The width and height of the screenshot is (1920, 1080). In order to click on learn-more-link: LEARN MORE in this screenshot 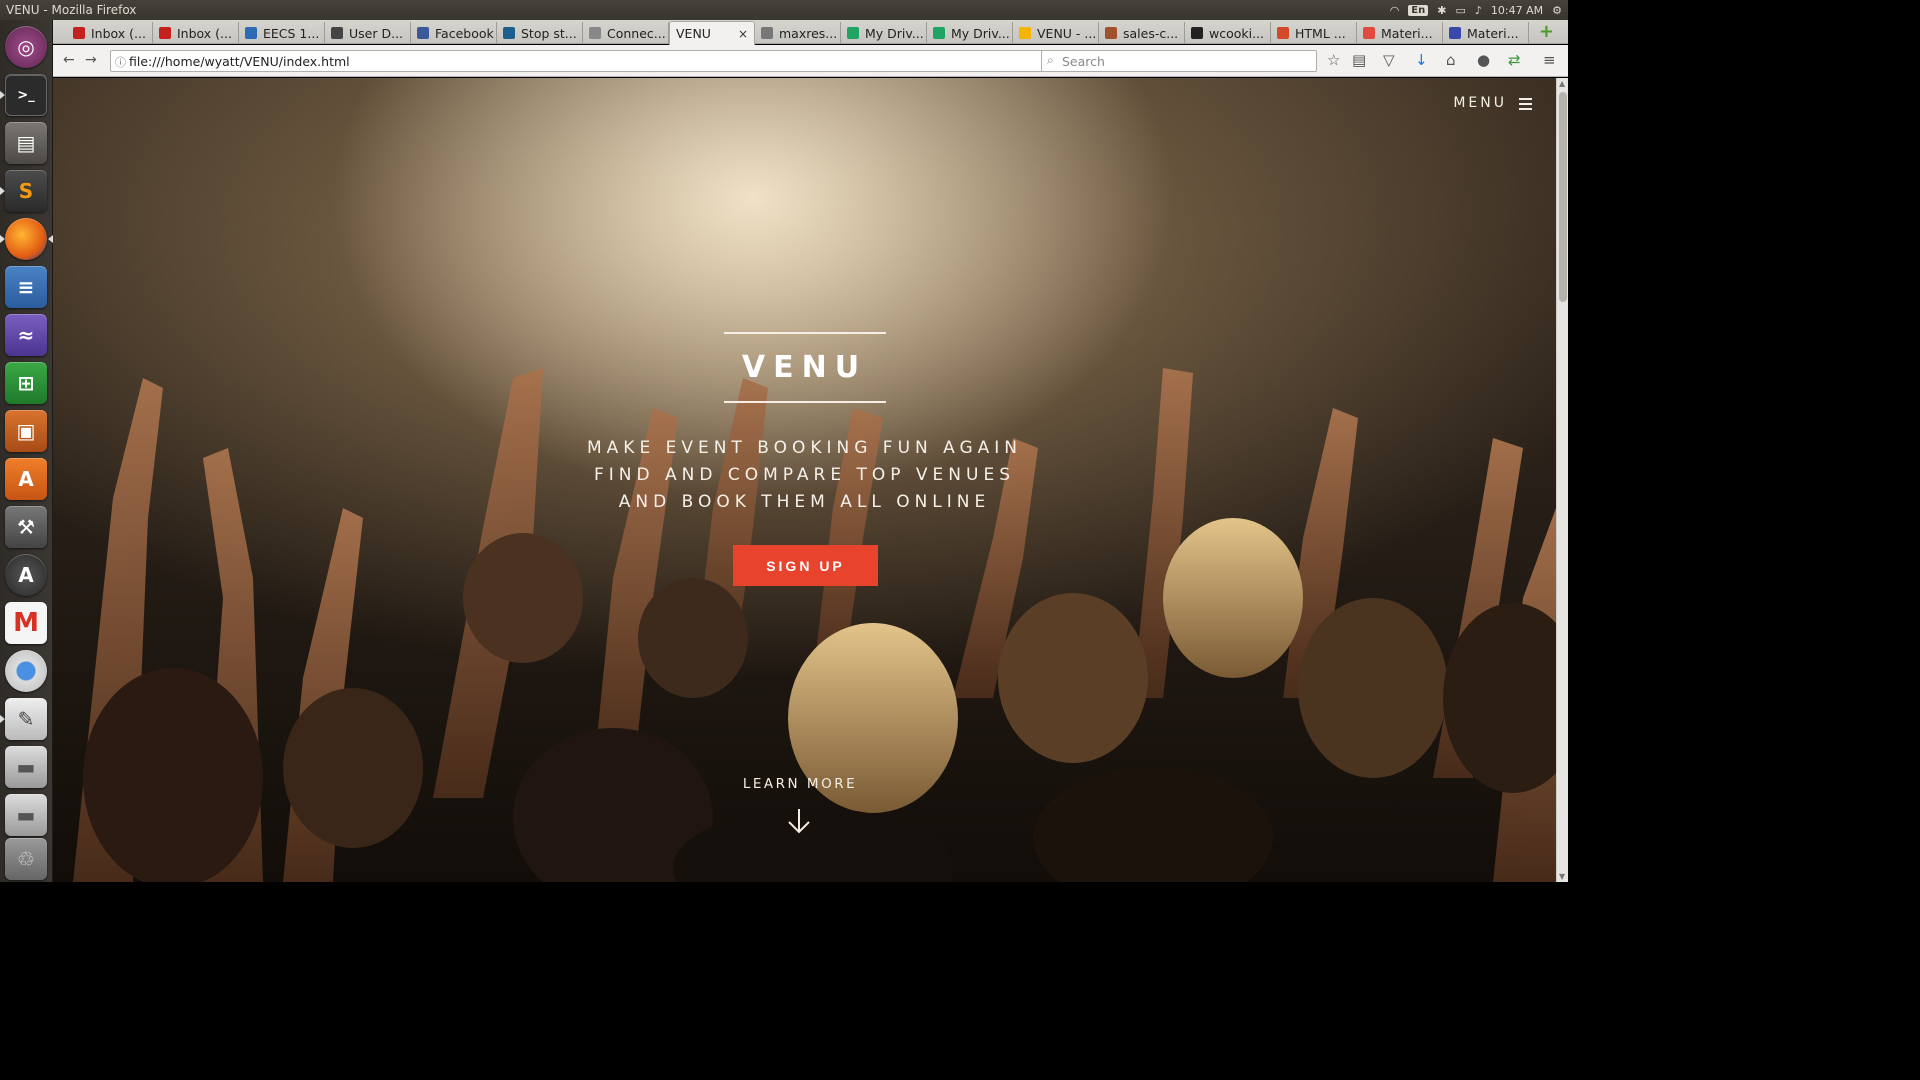, I will do `click(800, 784)`.